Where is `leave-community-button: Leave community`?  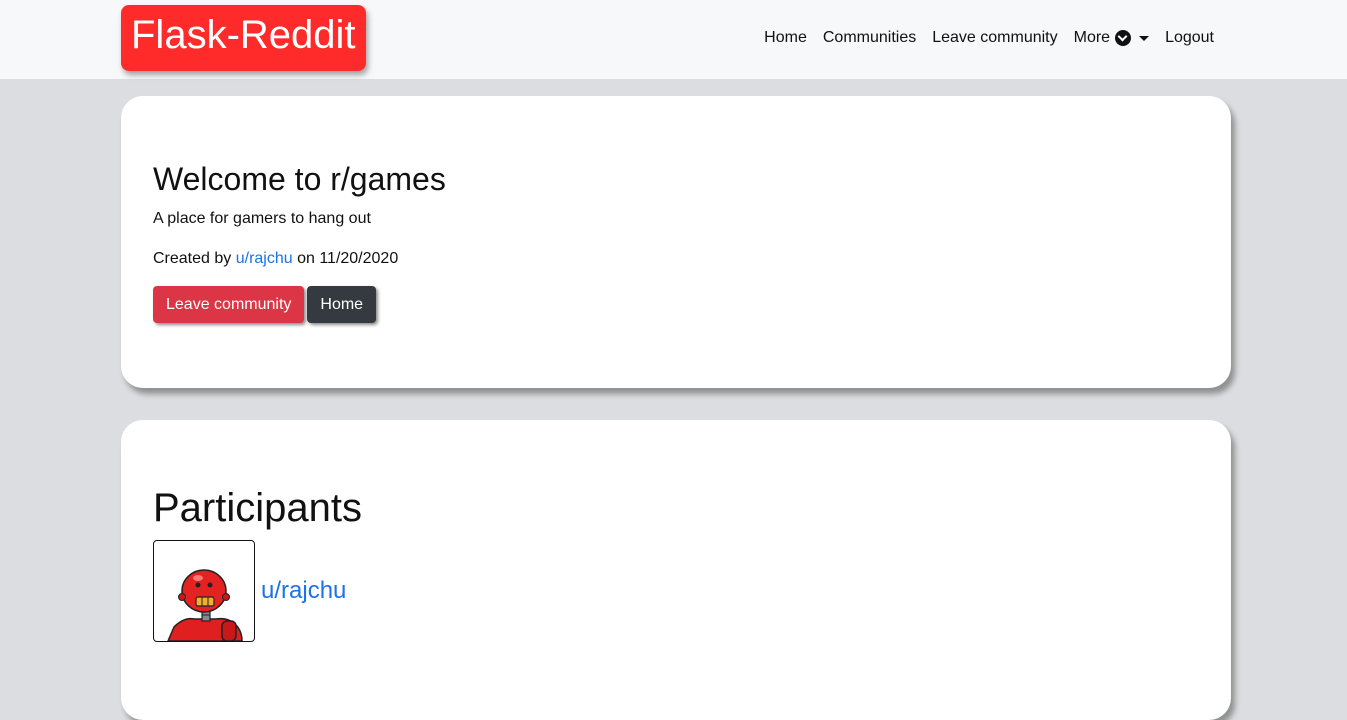 leave-community-button: Leave community is located at coordinates (229, 304).